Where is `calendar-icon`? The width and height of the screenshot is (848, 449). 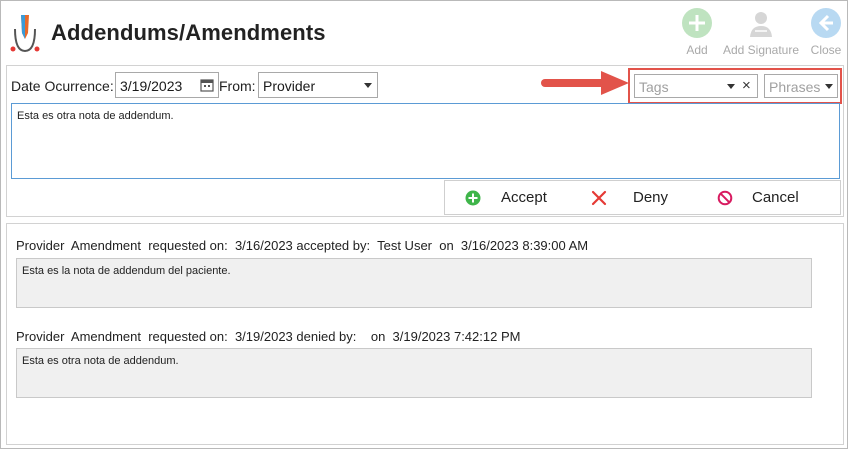 calendar-icon is located at coordinates (207, 85).